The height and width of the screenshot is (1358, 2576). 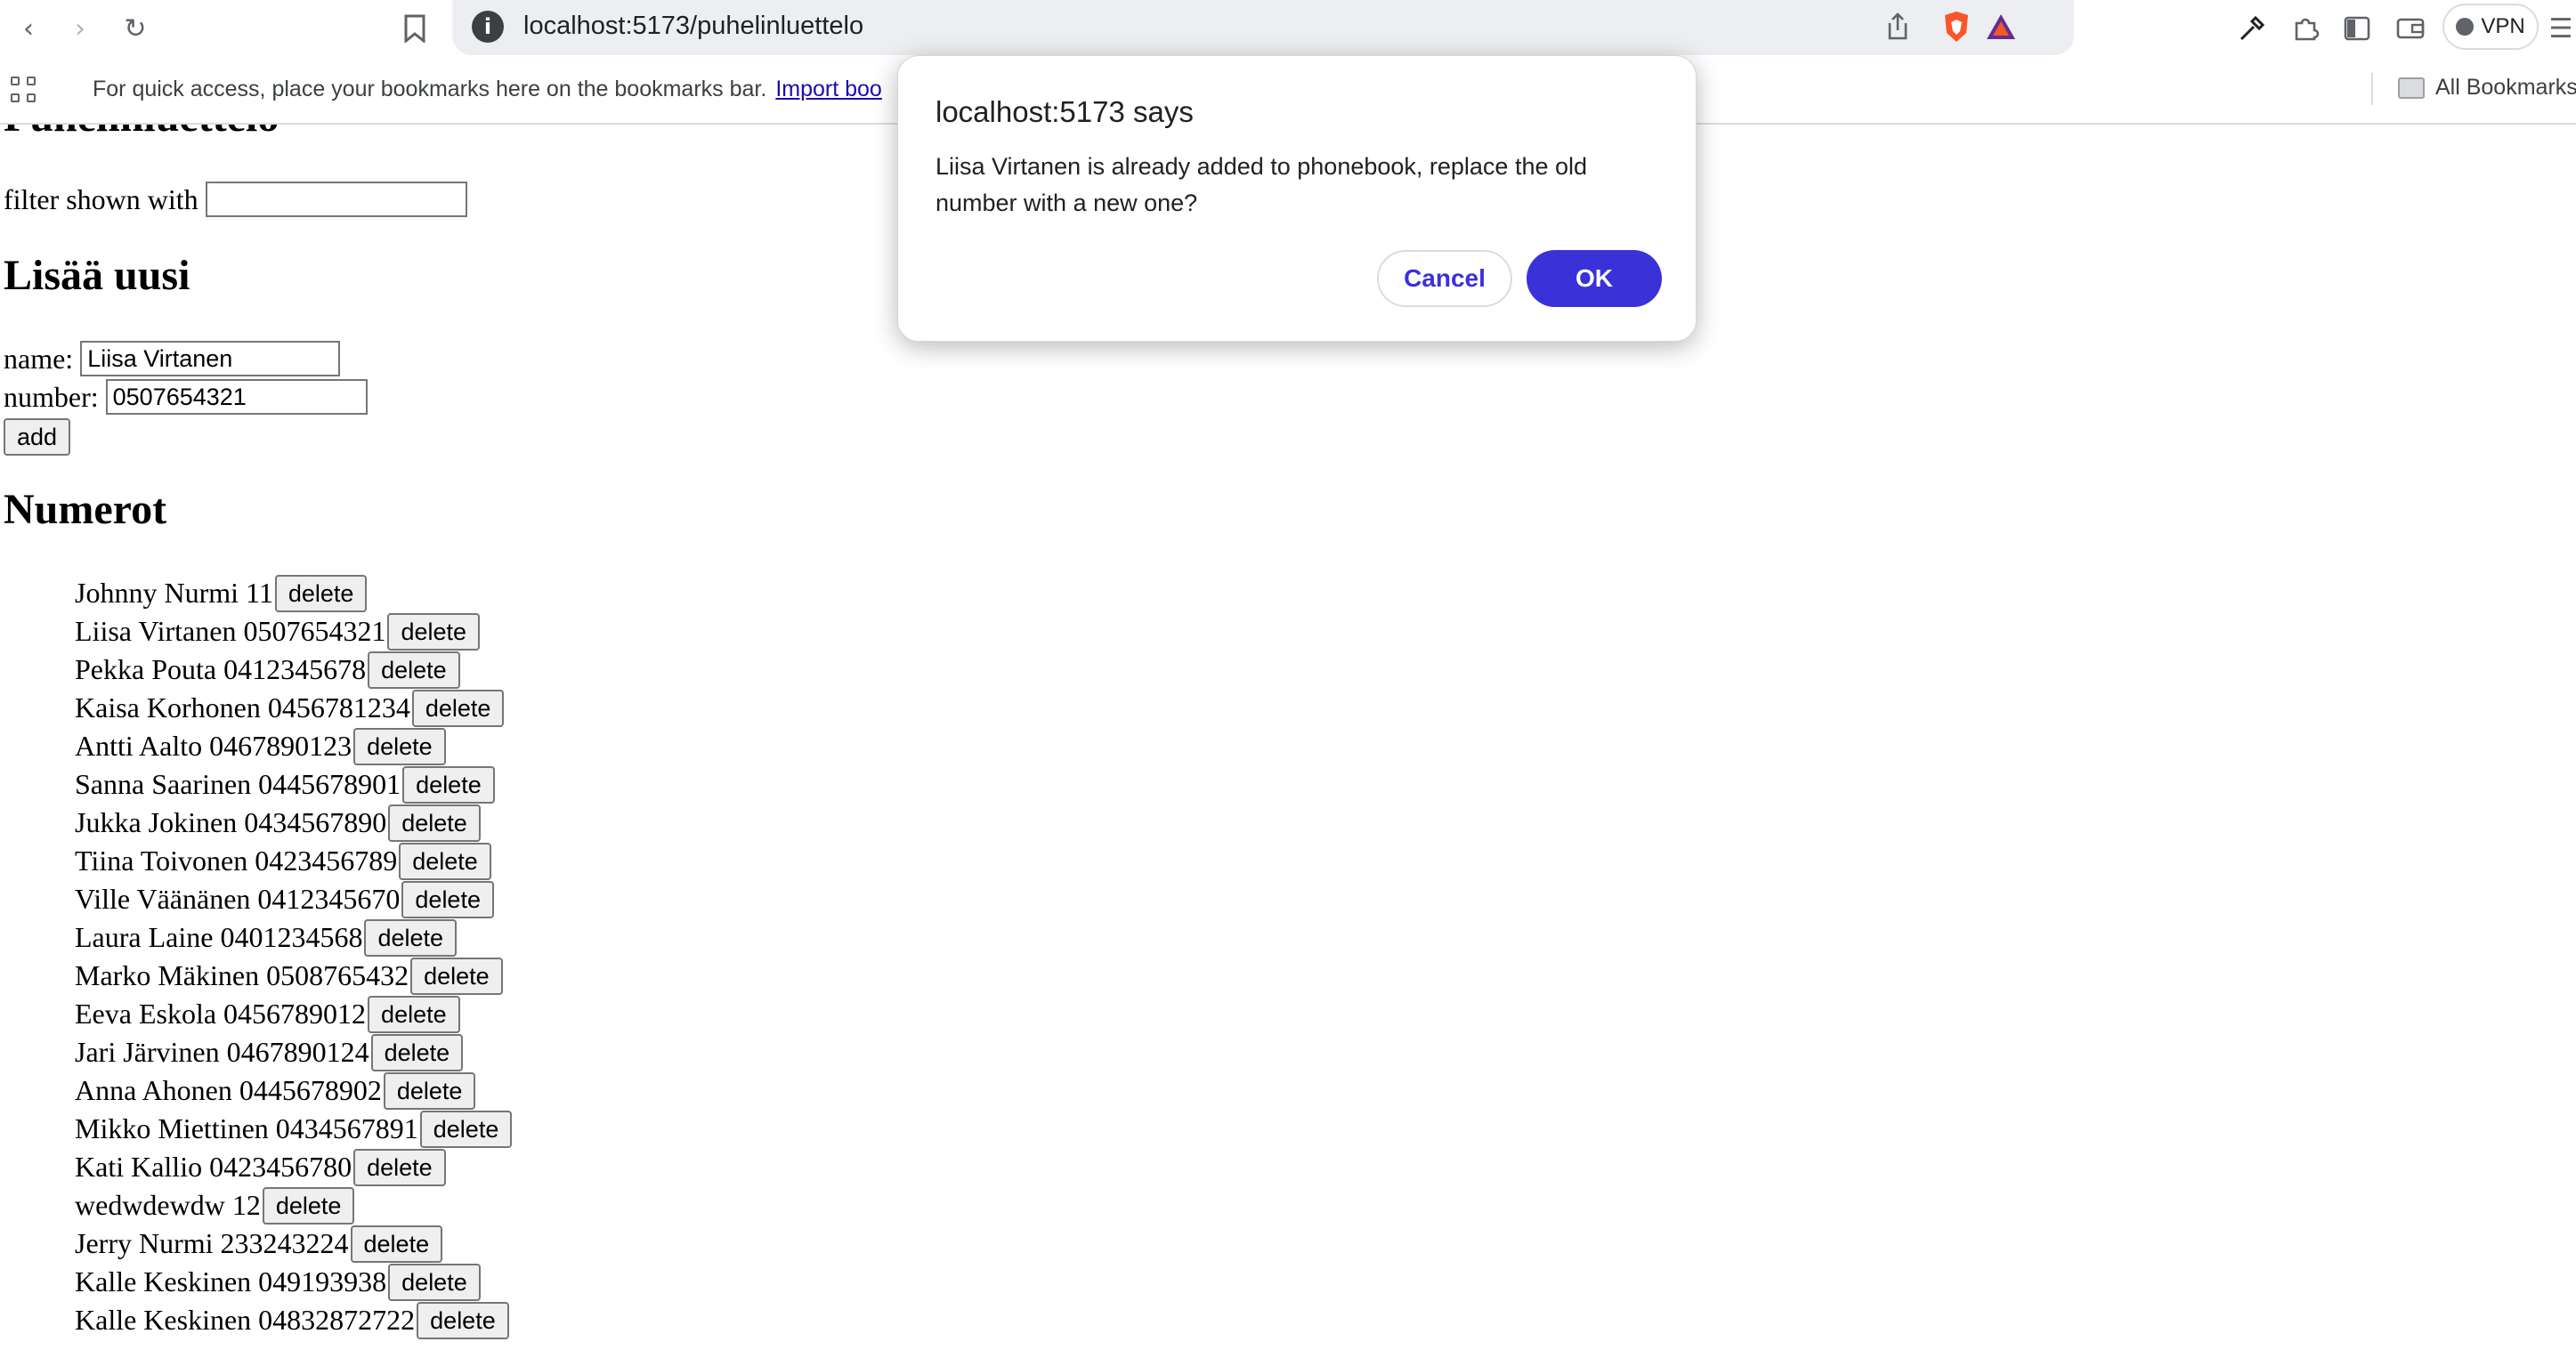 I want to click on contact-text: Anna Ahonen 0445678902, so click(x=228, y=1090).